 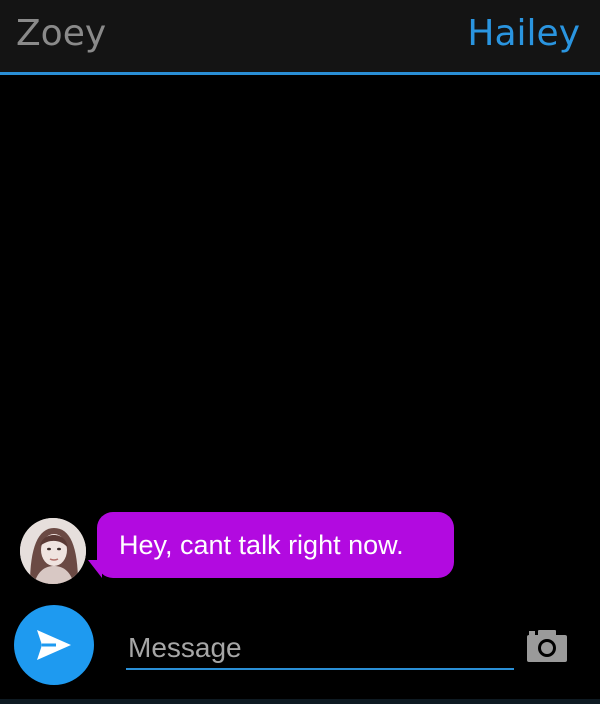 I want to click on message-placeholder: Message, so click(x=185, y=647).